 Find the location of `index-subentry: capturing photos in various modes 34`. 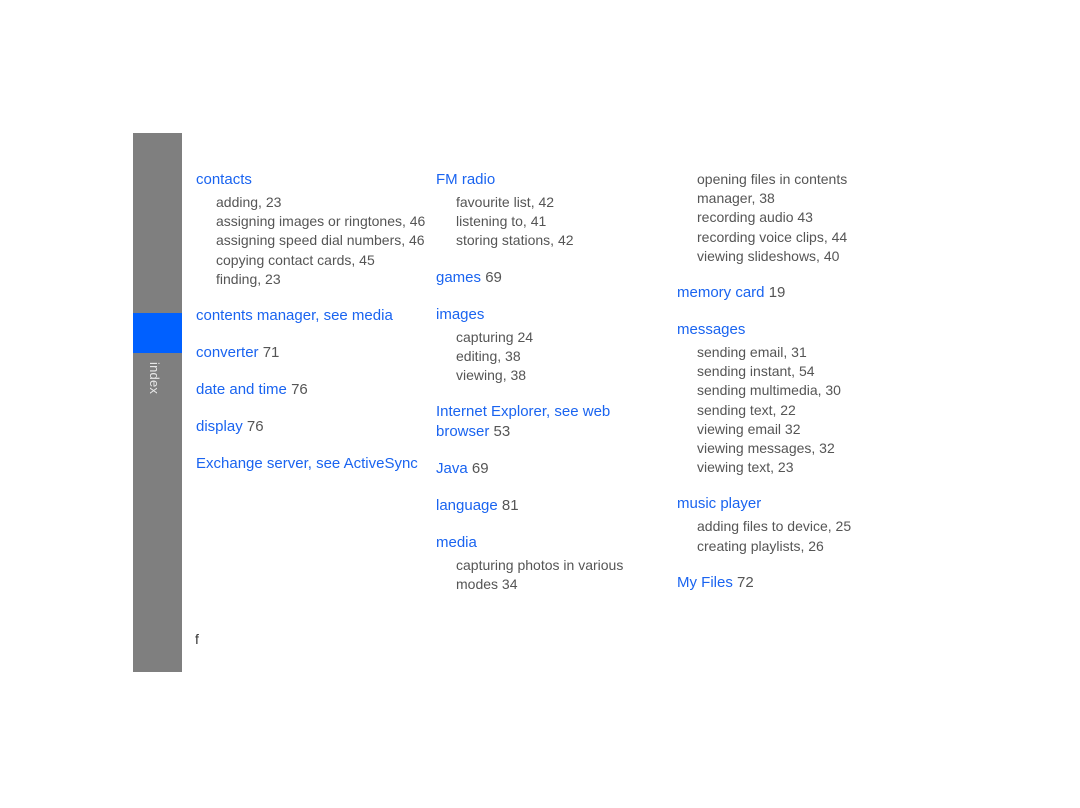

index-subentry: capturing photos in various modes 34 is located at coordinates (540, 575).